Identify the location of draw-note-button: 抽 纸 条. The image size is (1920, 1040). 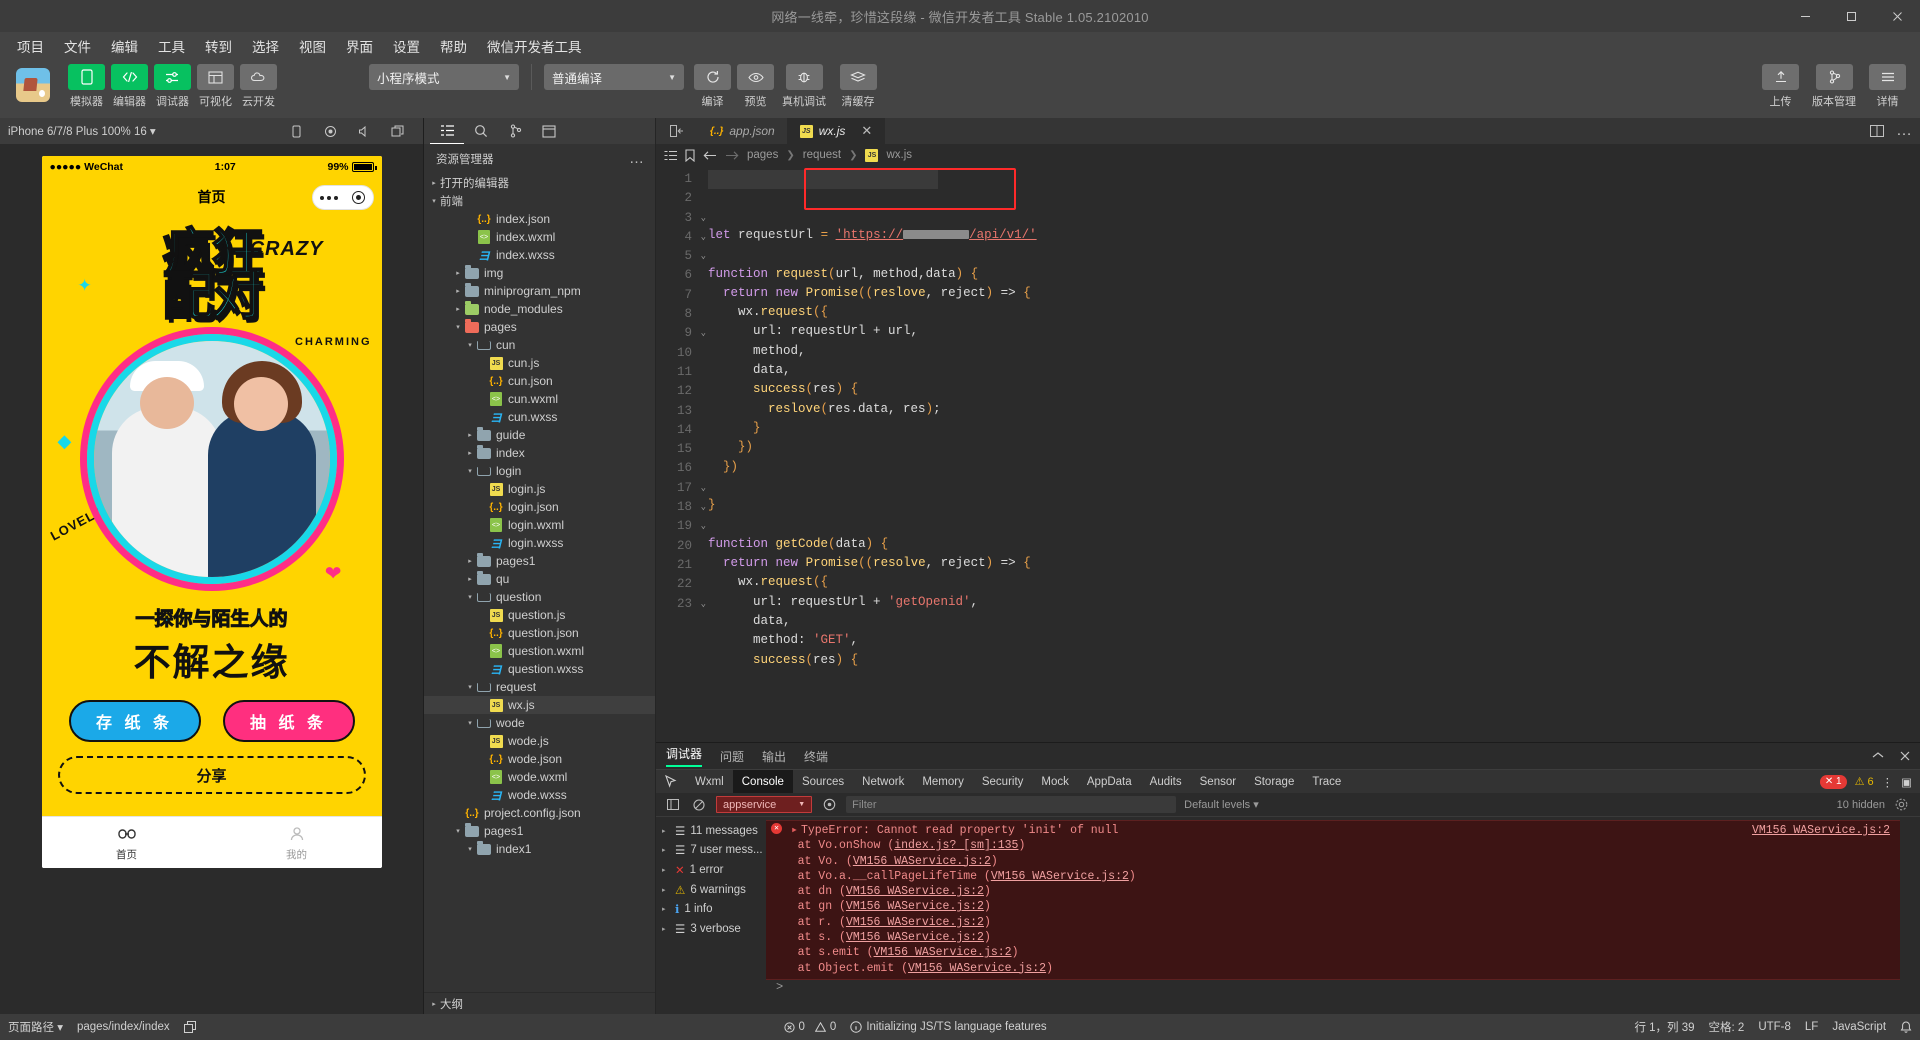
(288, 721).